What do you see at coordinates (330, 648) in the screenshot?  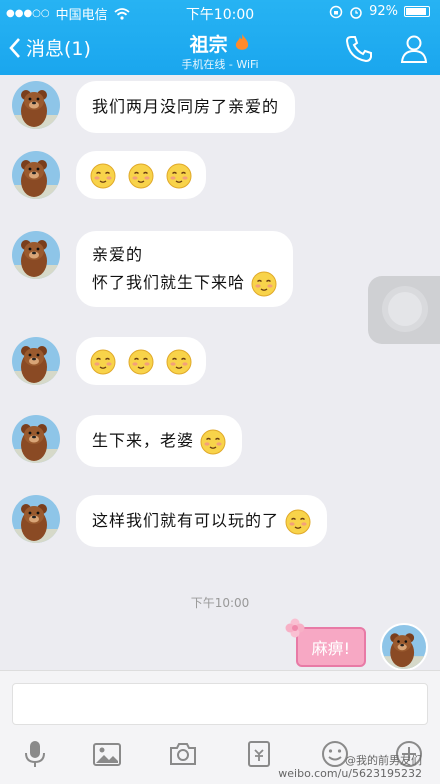 I see `outgoing-text: 麻痹!` at bounding box center [330, 648].